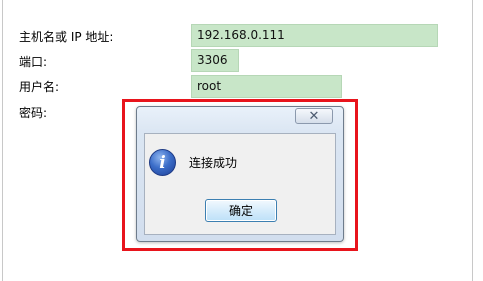 The image size is (483, 281). Describe the element at coordinates (314, 35) in the screenshot. I see `host-field: 192.168.0.111` at that location.